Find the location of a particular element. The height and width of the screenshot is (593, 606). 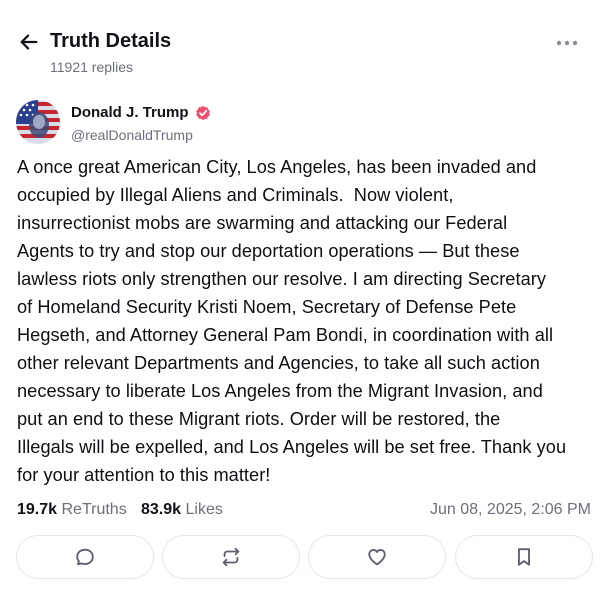

back-button is located at coordinates (29, 42).